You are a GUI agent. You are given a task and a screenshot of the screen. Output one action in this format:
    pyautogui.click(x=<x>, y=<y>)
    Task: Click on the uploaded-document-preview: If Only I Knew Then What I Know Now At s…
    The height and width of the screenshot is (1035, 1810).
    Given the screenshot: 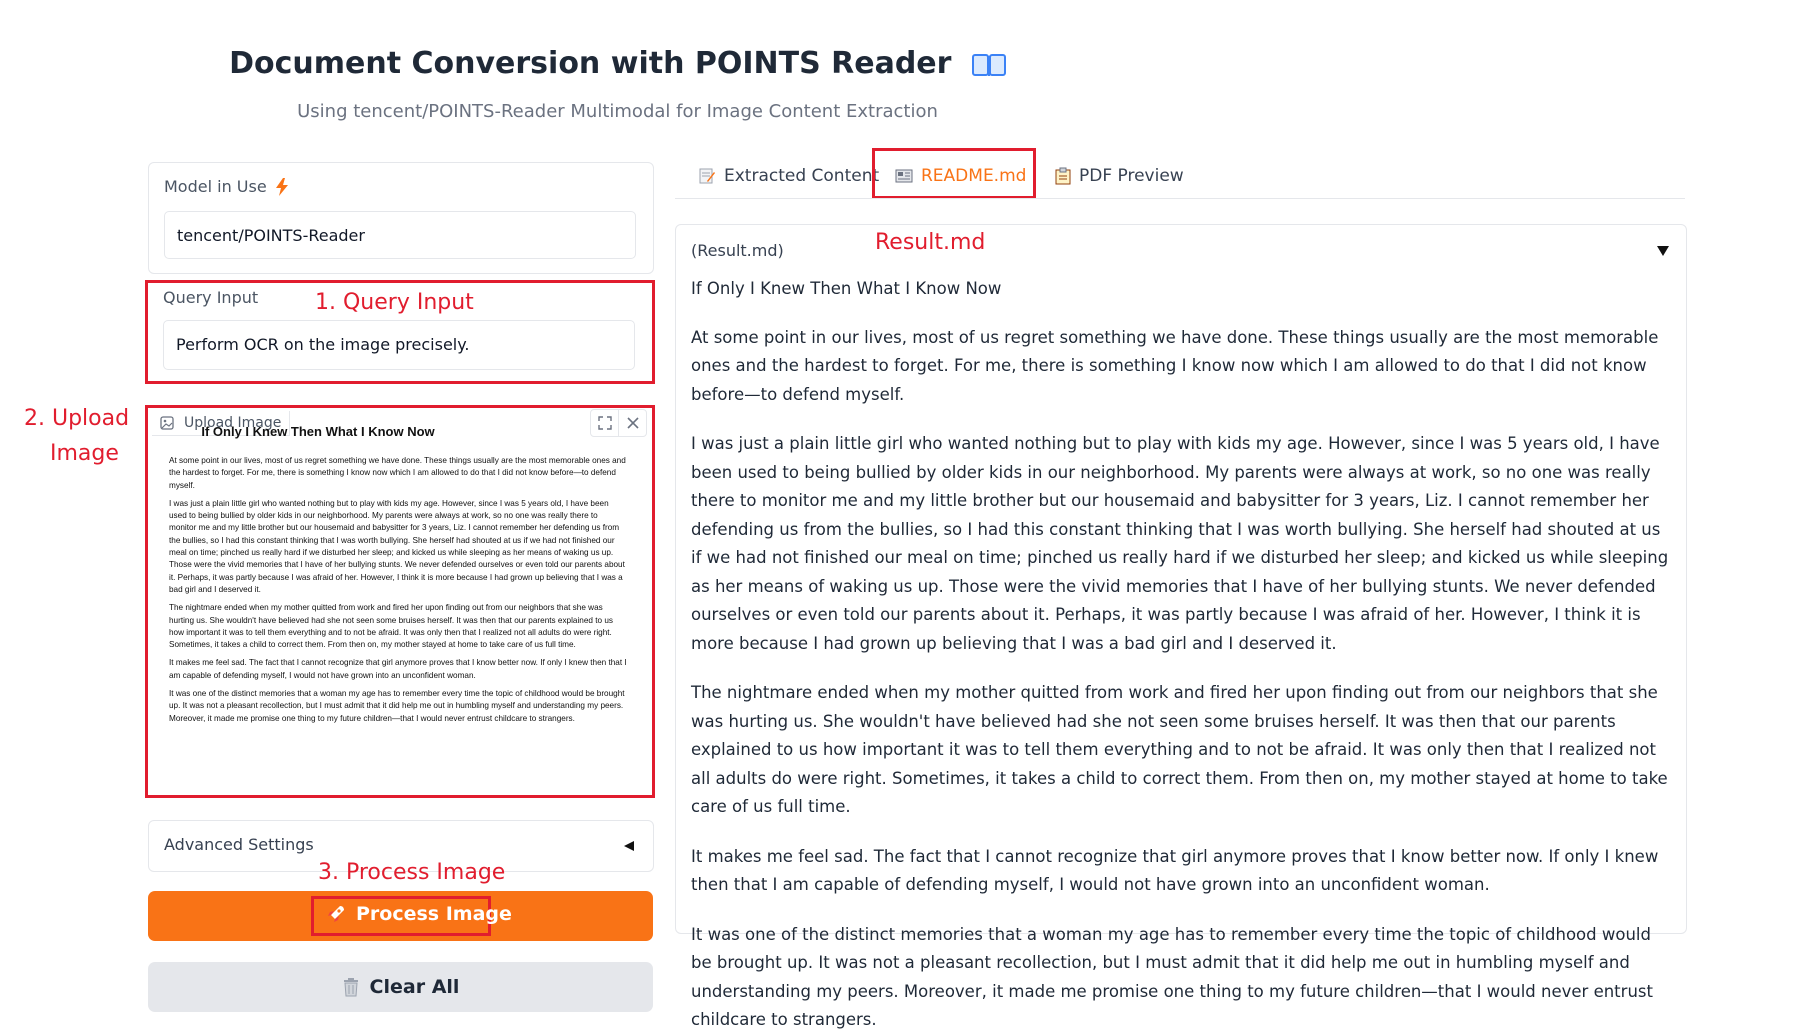 What is the action you would take?
    pyautogui.click(x=398, y=577)
    